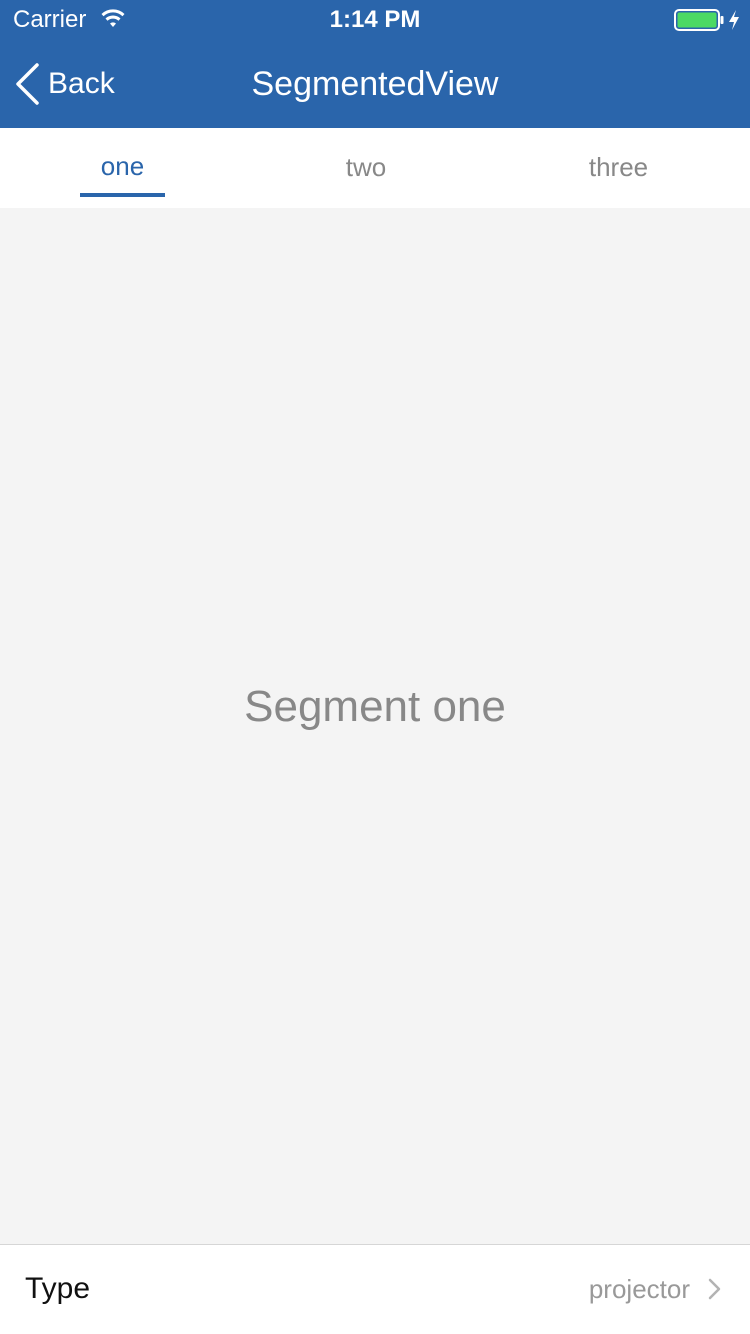 This screenshot has width=750, height=1334. What do you see at coordinates (639, 1289) in the screenshot?
I see `type-value: projector` at bounding box center [639, 1289].